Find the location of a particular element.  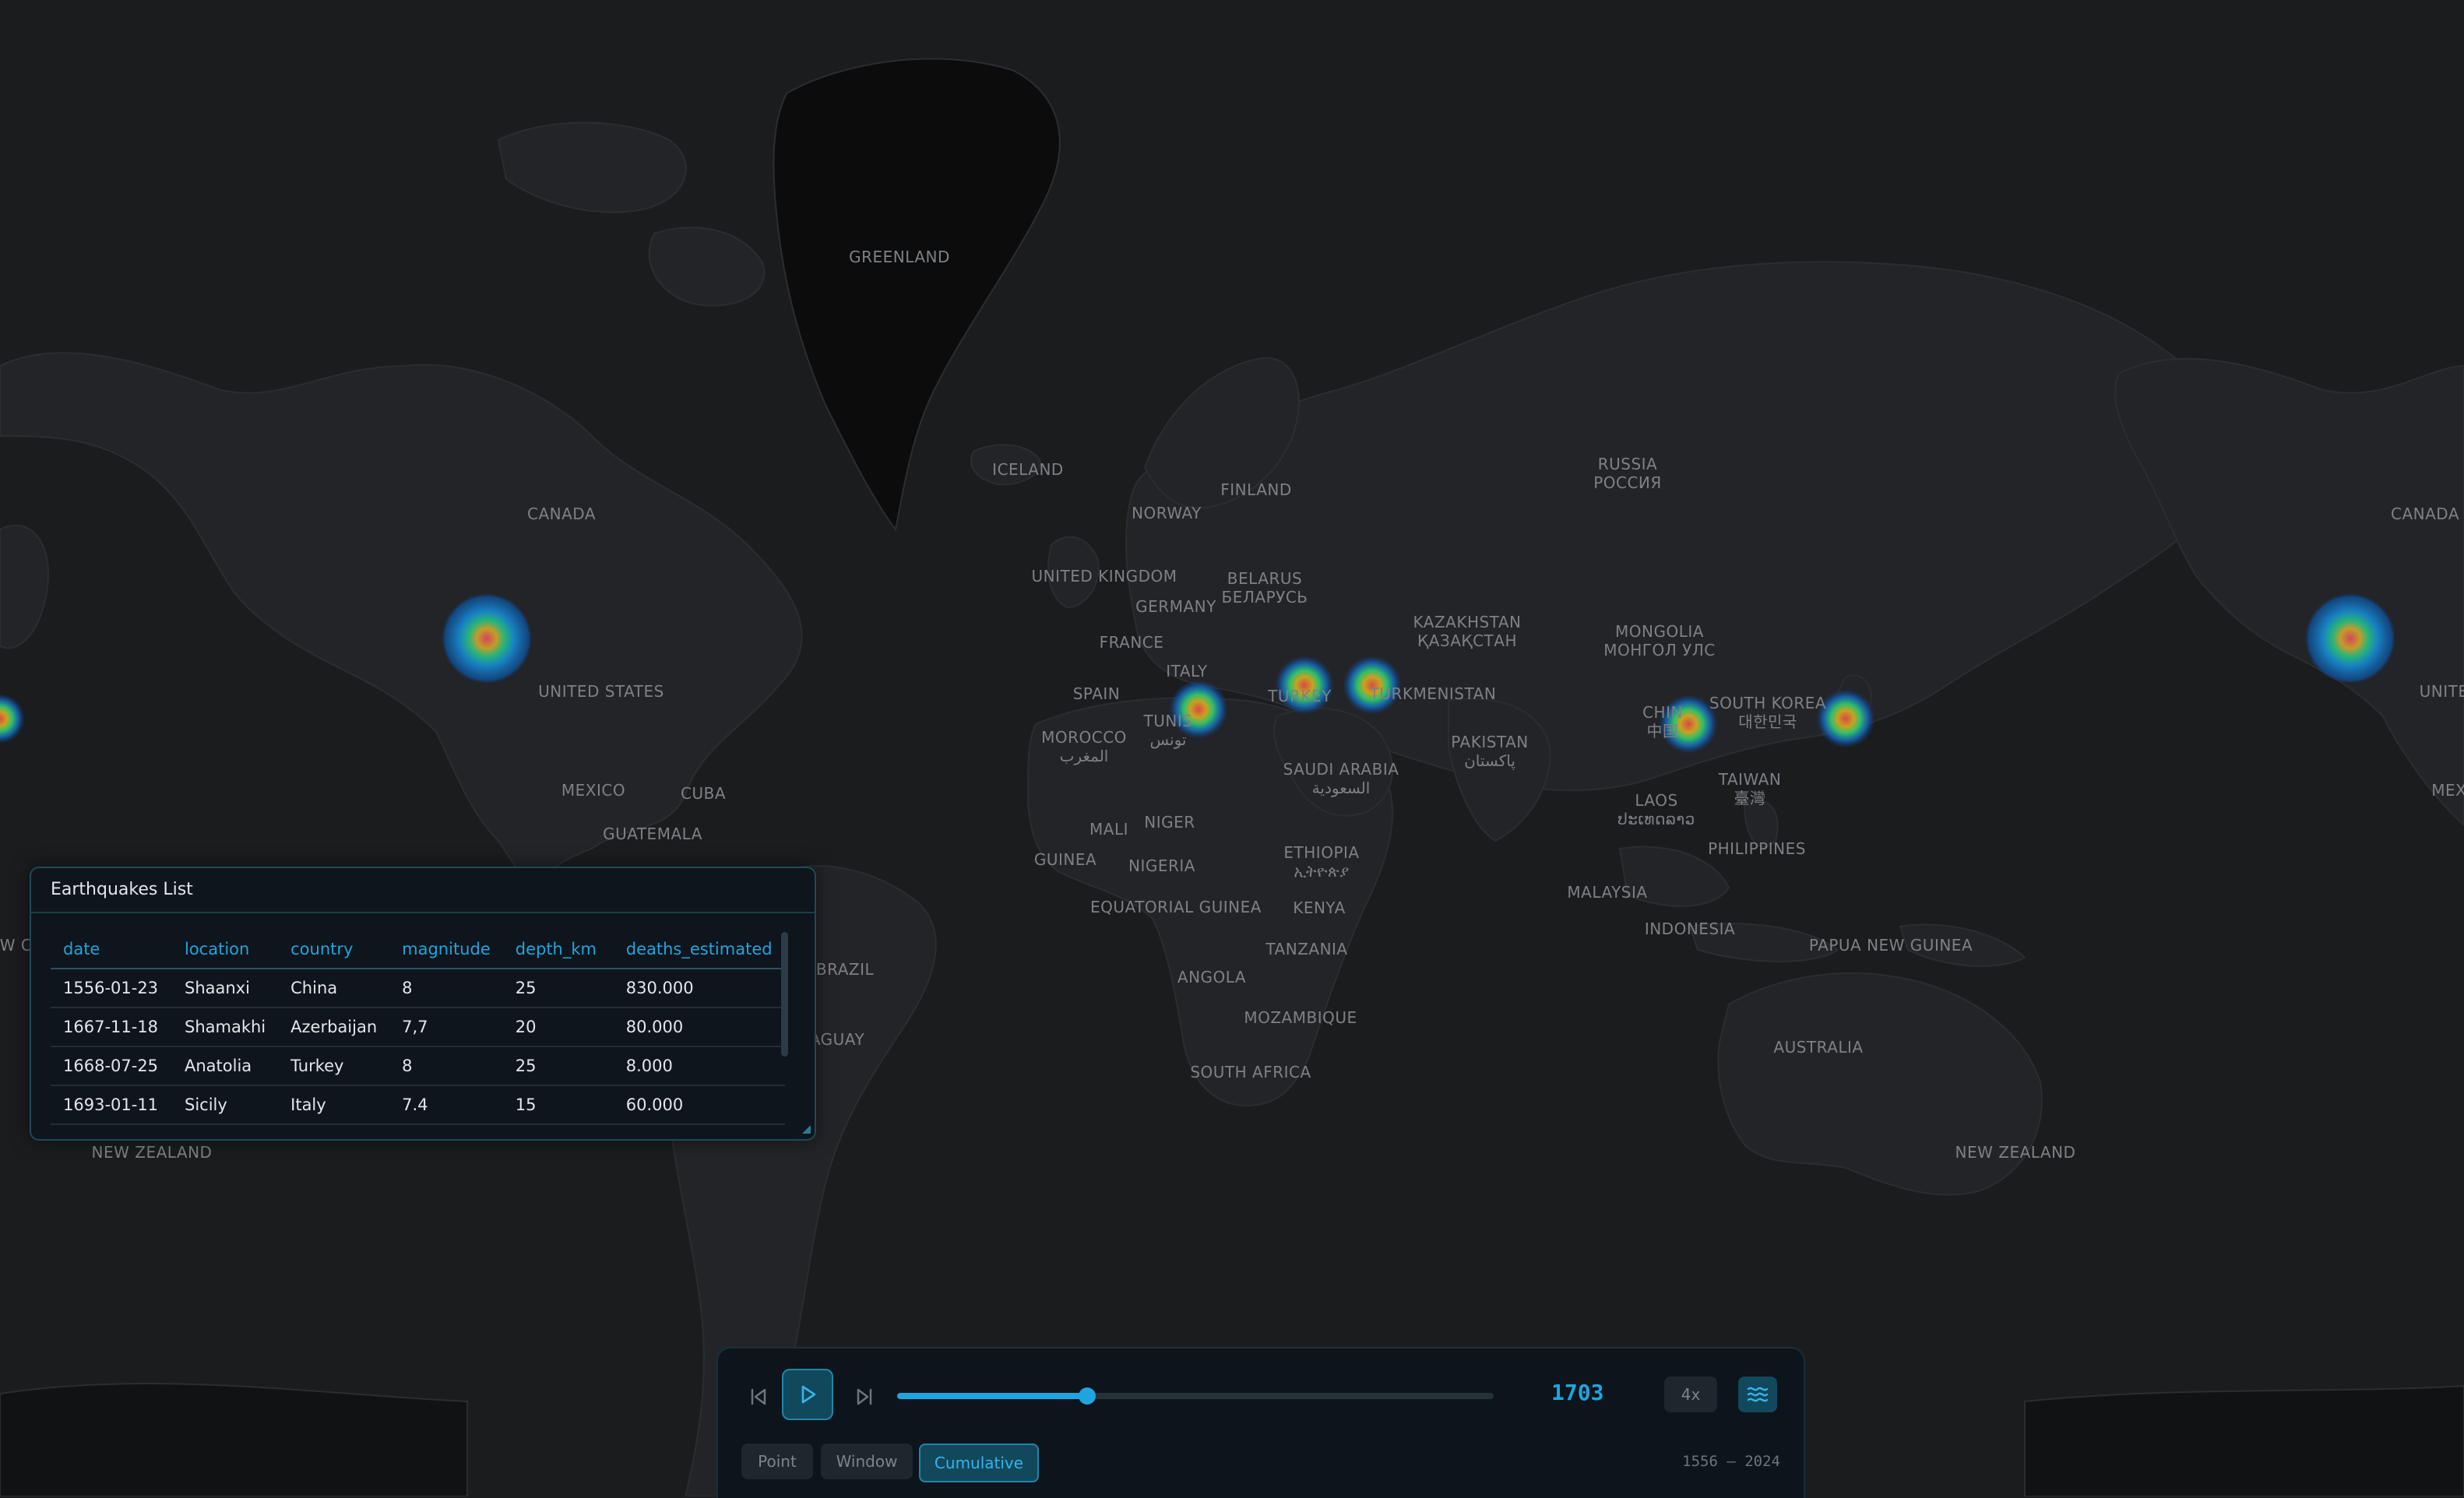

map-label-ethiopia: ETHIOPIA ኢትዮጵያ is located at coordinates (1321, 862).